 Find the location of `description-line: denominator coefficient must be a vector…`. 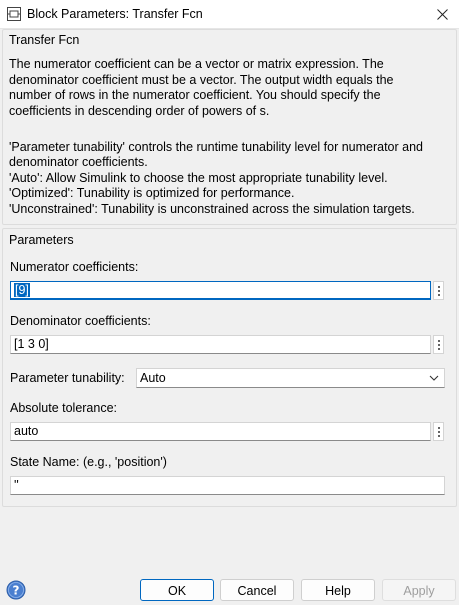

description-line: denominator coefficient must be a vector… is located at coordinates (201, 79).